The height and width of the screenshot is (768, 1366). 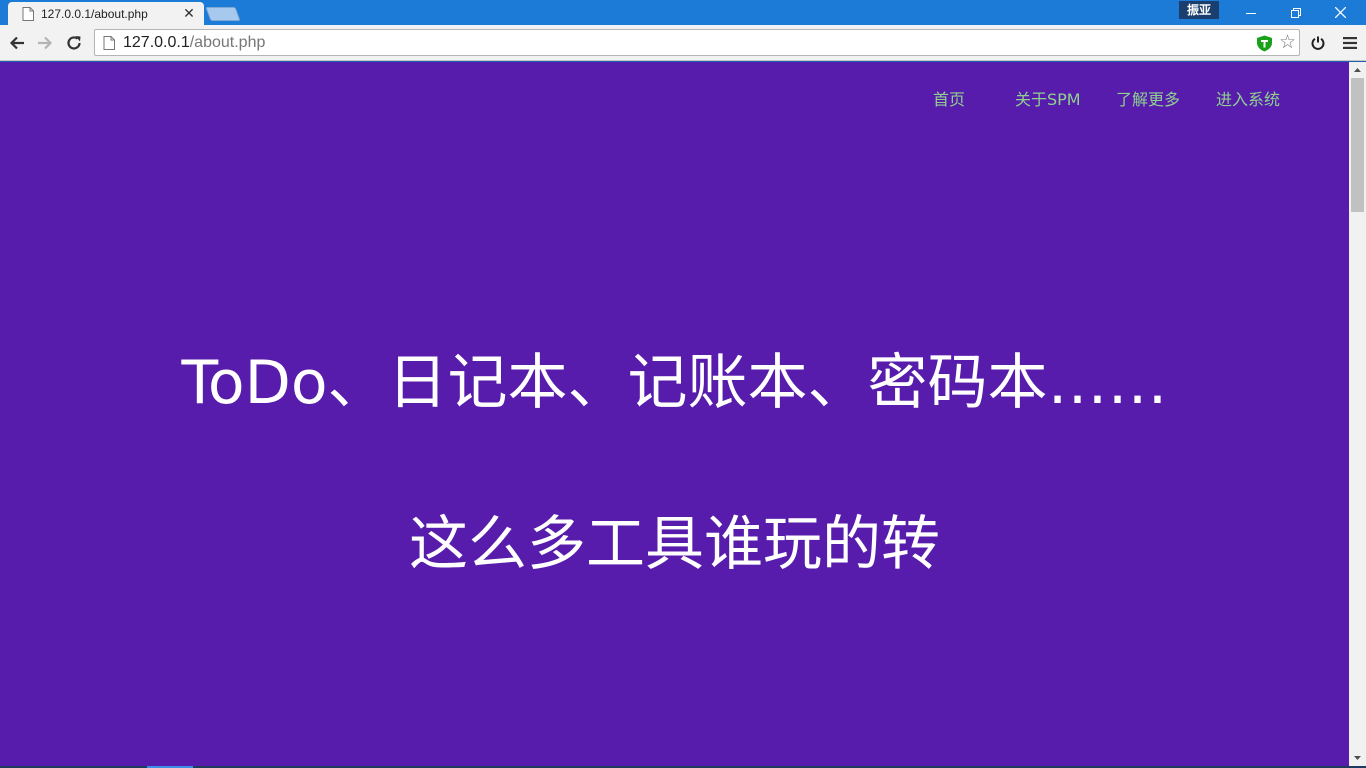 I want to click on new-tab-button, so click(x=223, y=14).